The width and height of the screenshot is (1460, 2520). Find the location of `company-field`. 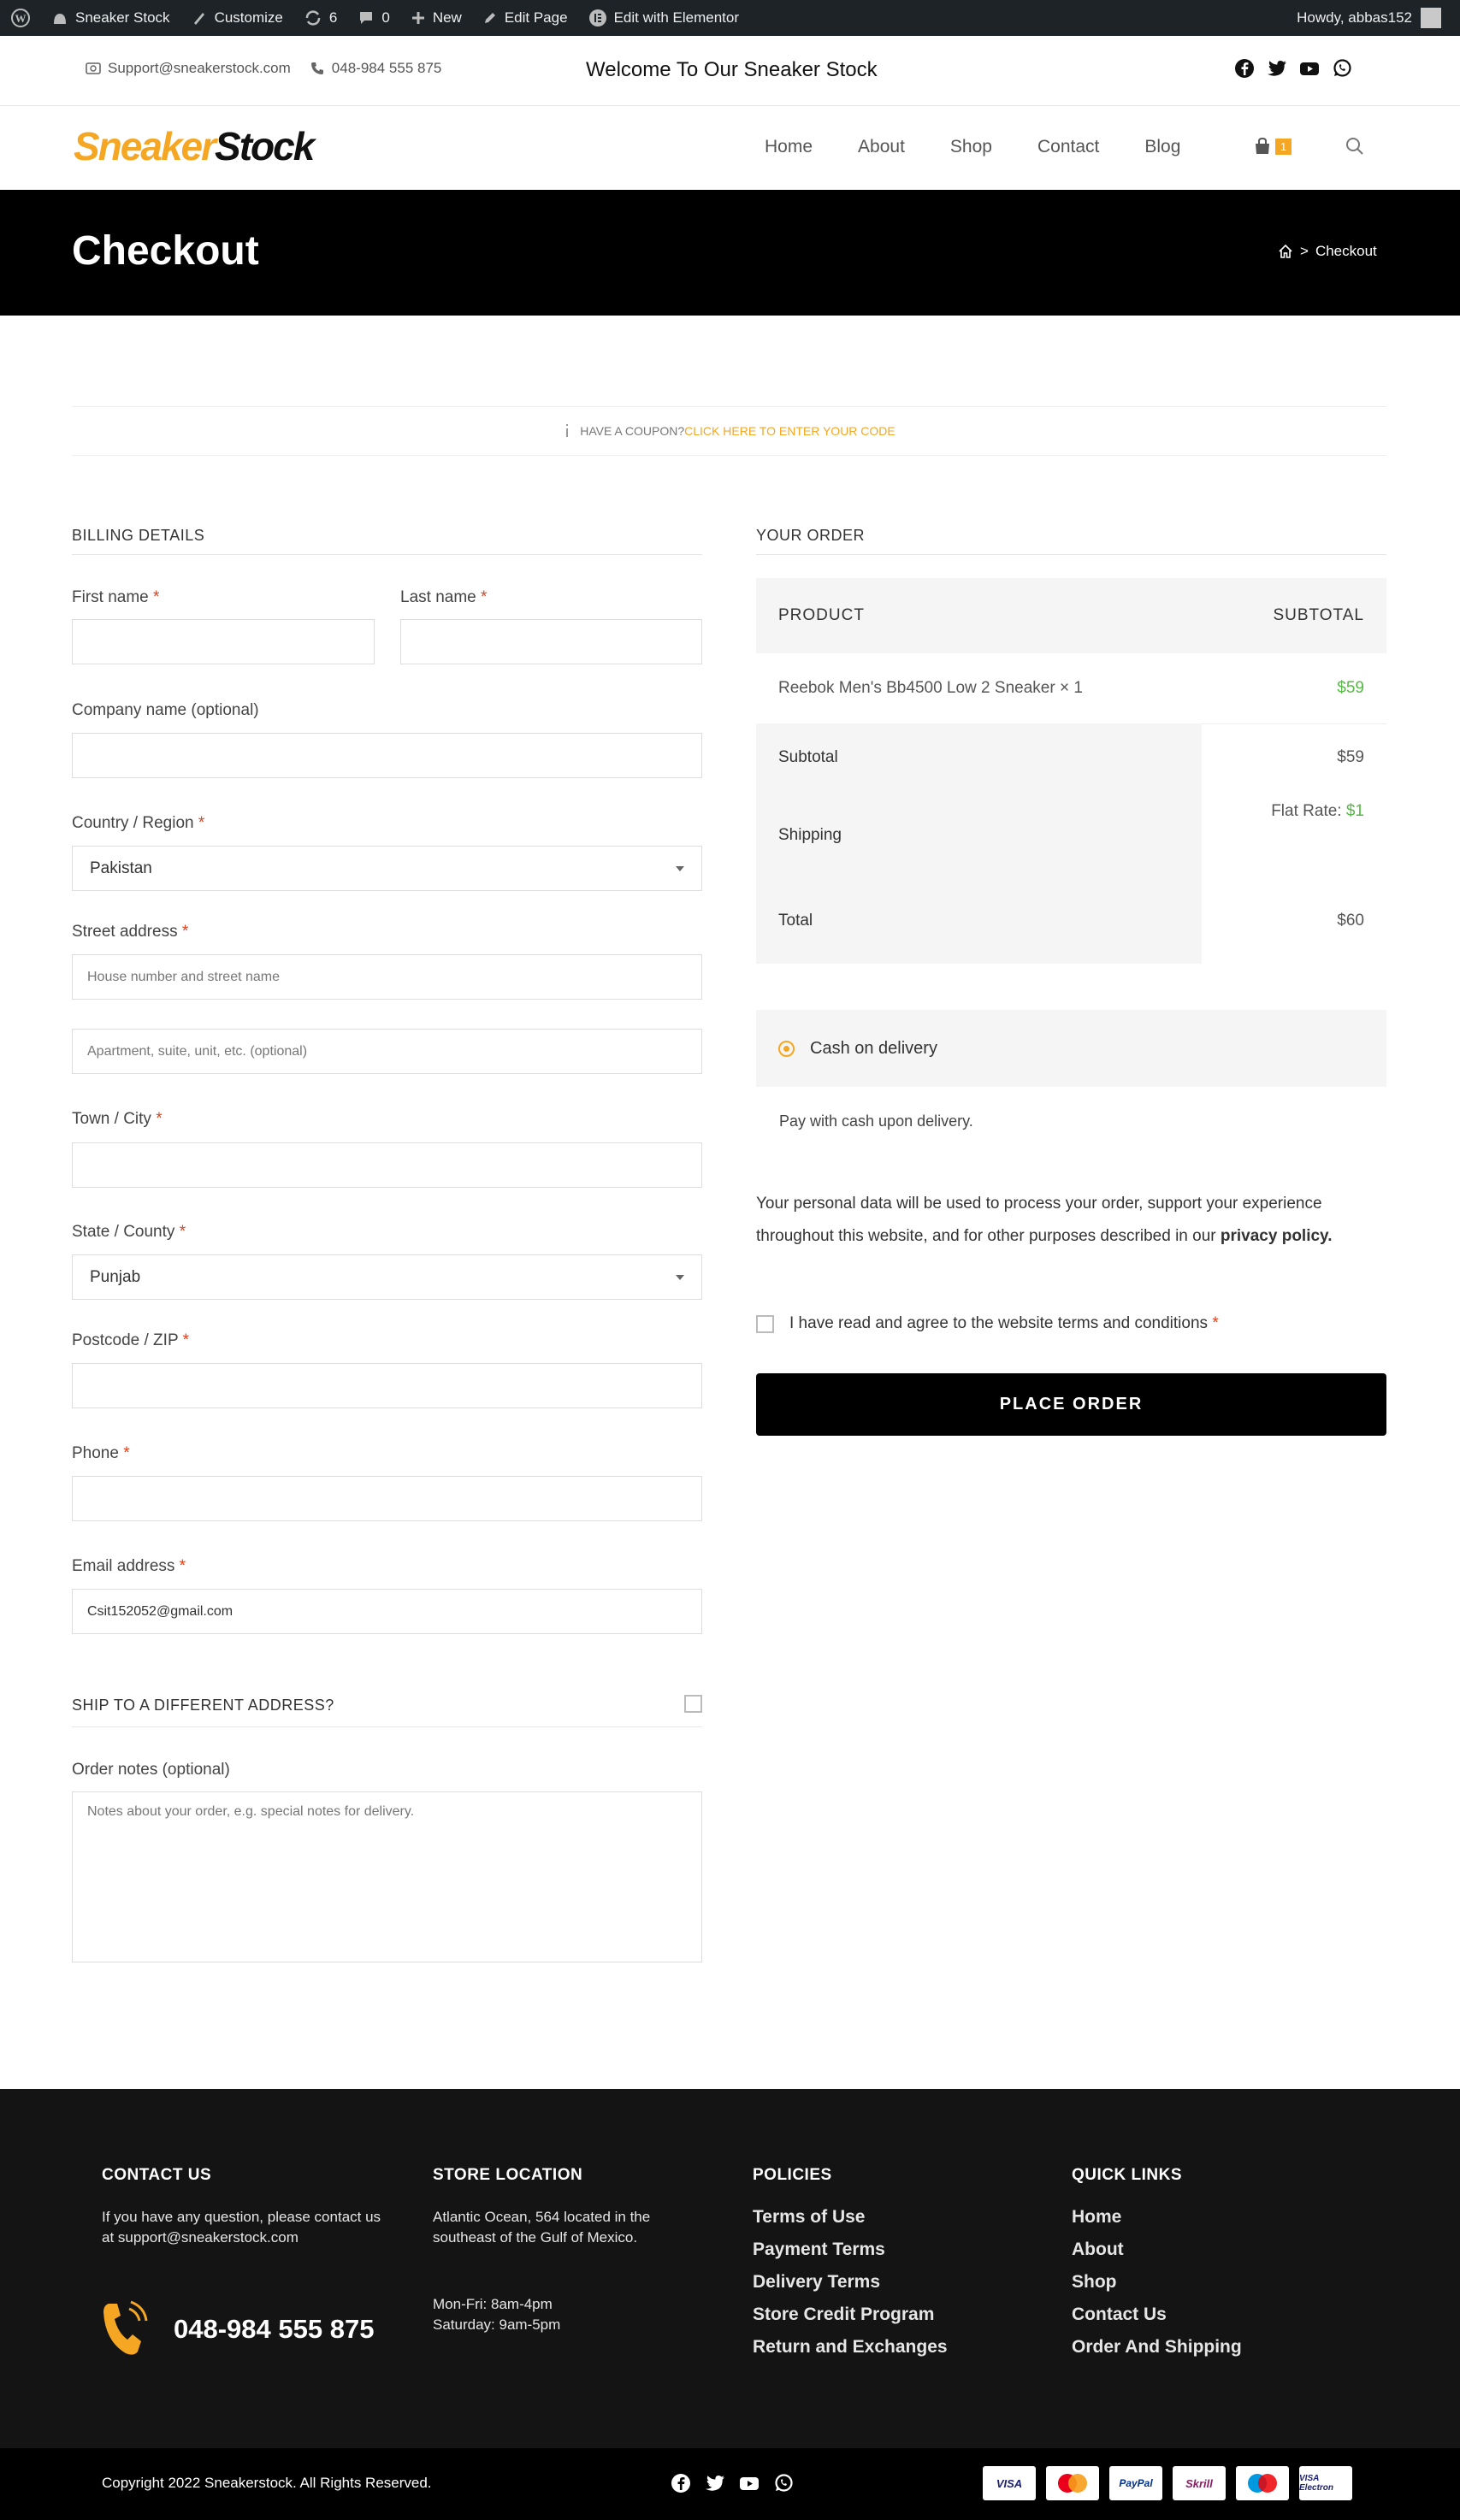

company-field is located at coordinates (387, 755).